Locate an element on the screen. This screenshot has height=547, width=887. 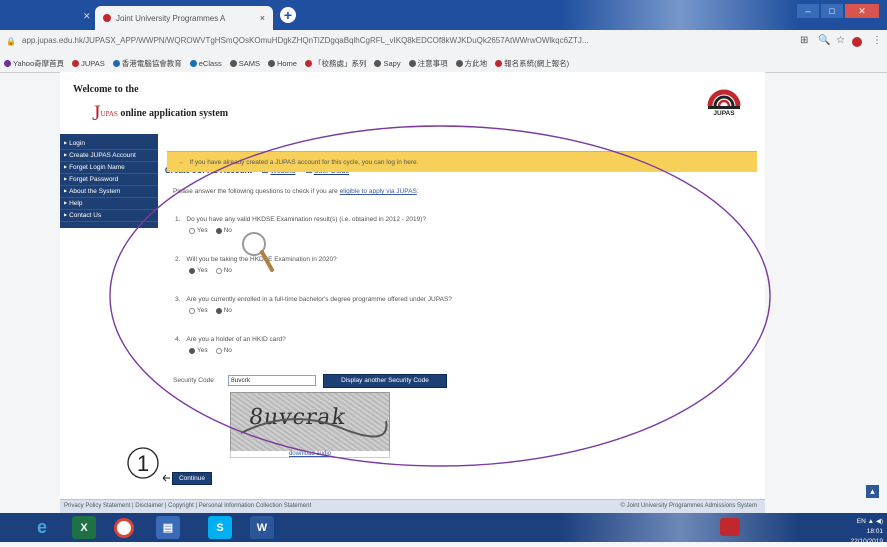
jupas-logo-text: JUPAS is located at coordinates (724, 113).